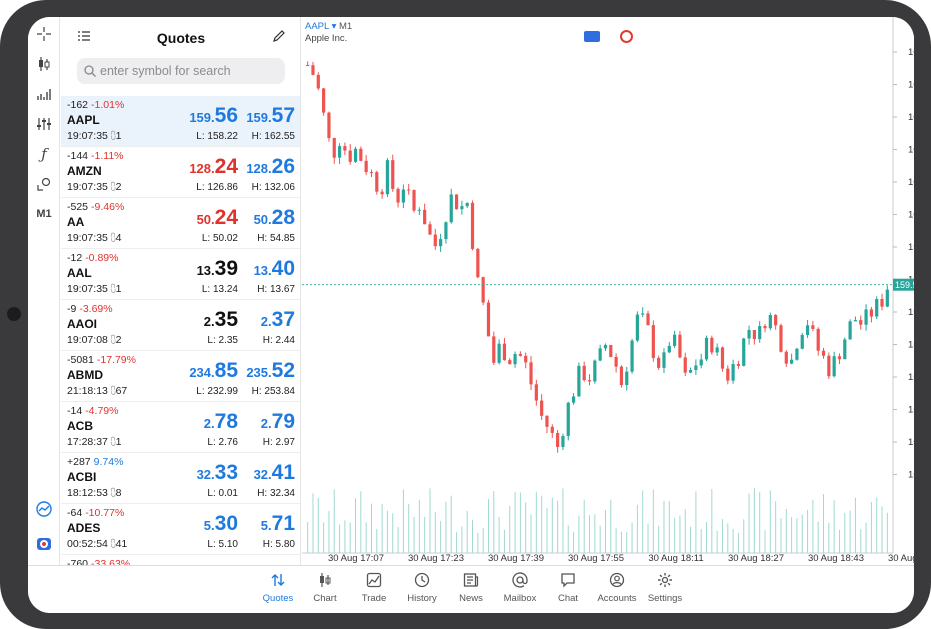 Image resolution: width=931 pixels, height=629 pixels. Describe the element at coordinates (205, 270) in the screenshot. I see `bid-price-main: 13.` at that location.